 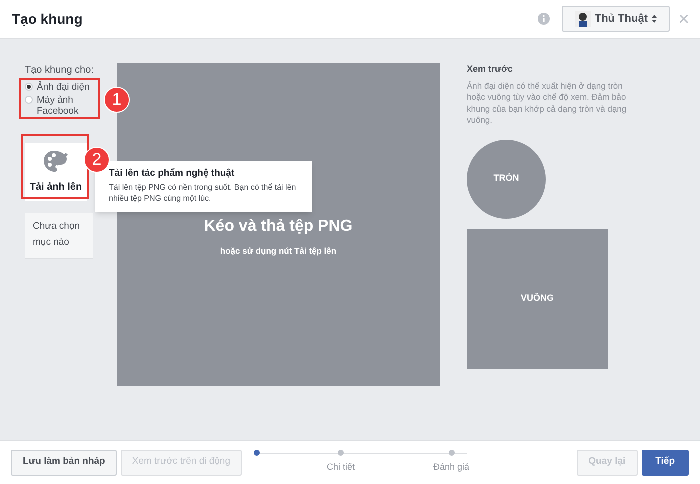 I want to click on highlight-frame, so click(x=55, y=166).